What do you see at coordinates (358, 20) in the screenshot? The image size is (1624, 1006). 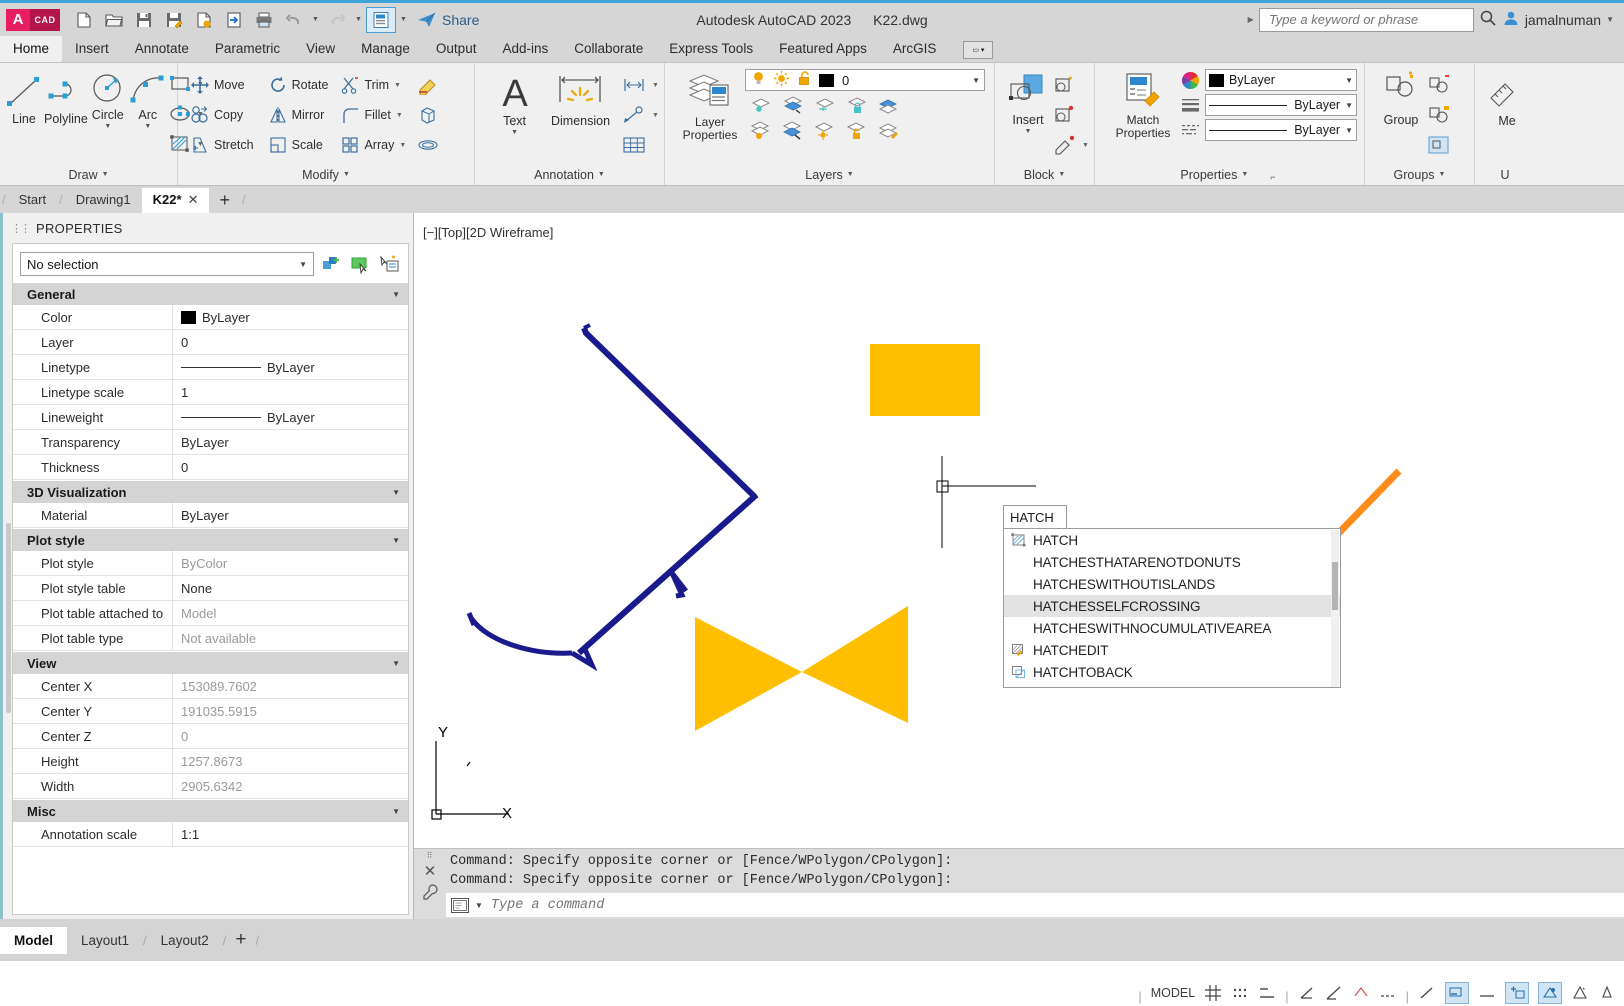 I see `redo-dropdown-caret: ▼` at bounding box center [358, 20].